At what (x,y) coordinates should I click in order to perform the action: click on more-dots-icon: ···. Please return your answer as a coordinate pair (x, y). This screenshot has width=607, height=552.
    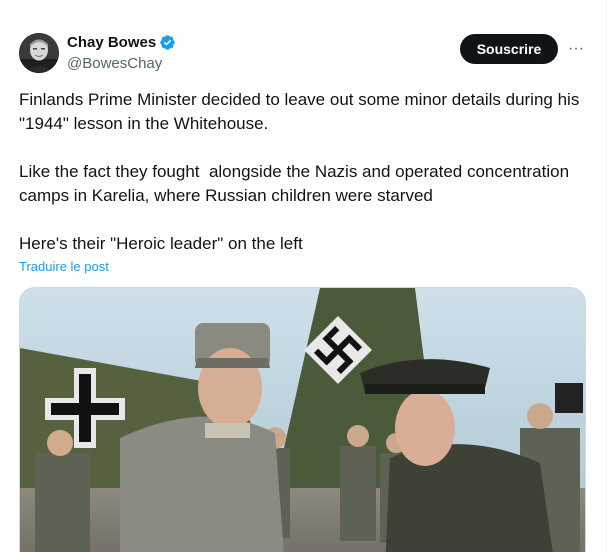
    Looking at the image, I should click on (576, 49).